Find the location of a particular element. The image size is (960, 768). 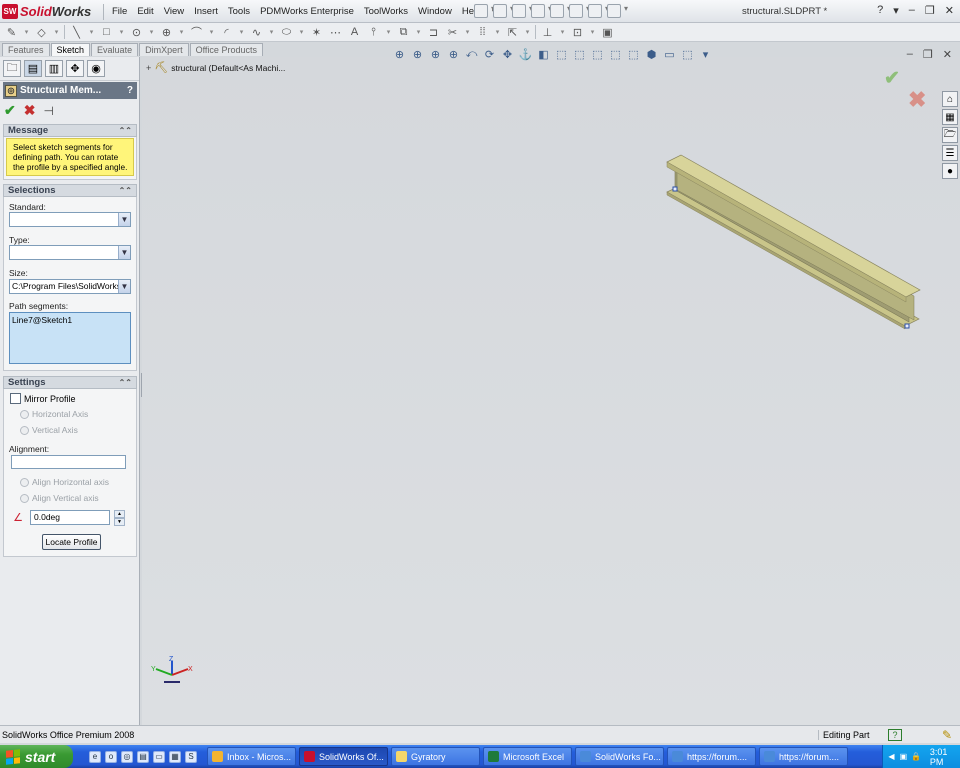

outlook-icon: o is located at coordinates (111, 756).